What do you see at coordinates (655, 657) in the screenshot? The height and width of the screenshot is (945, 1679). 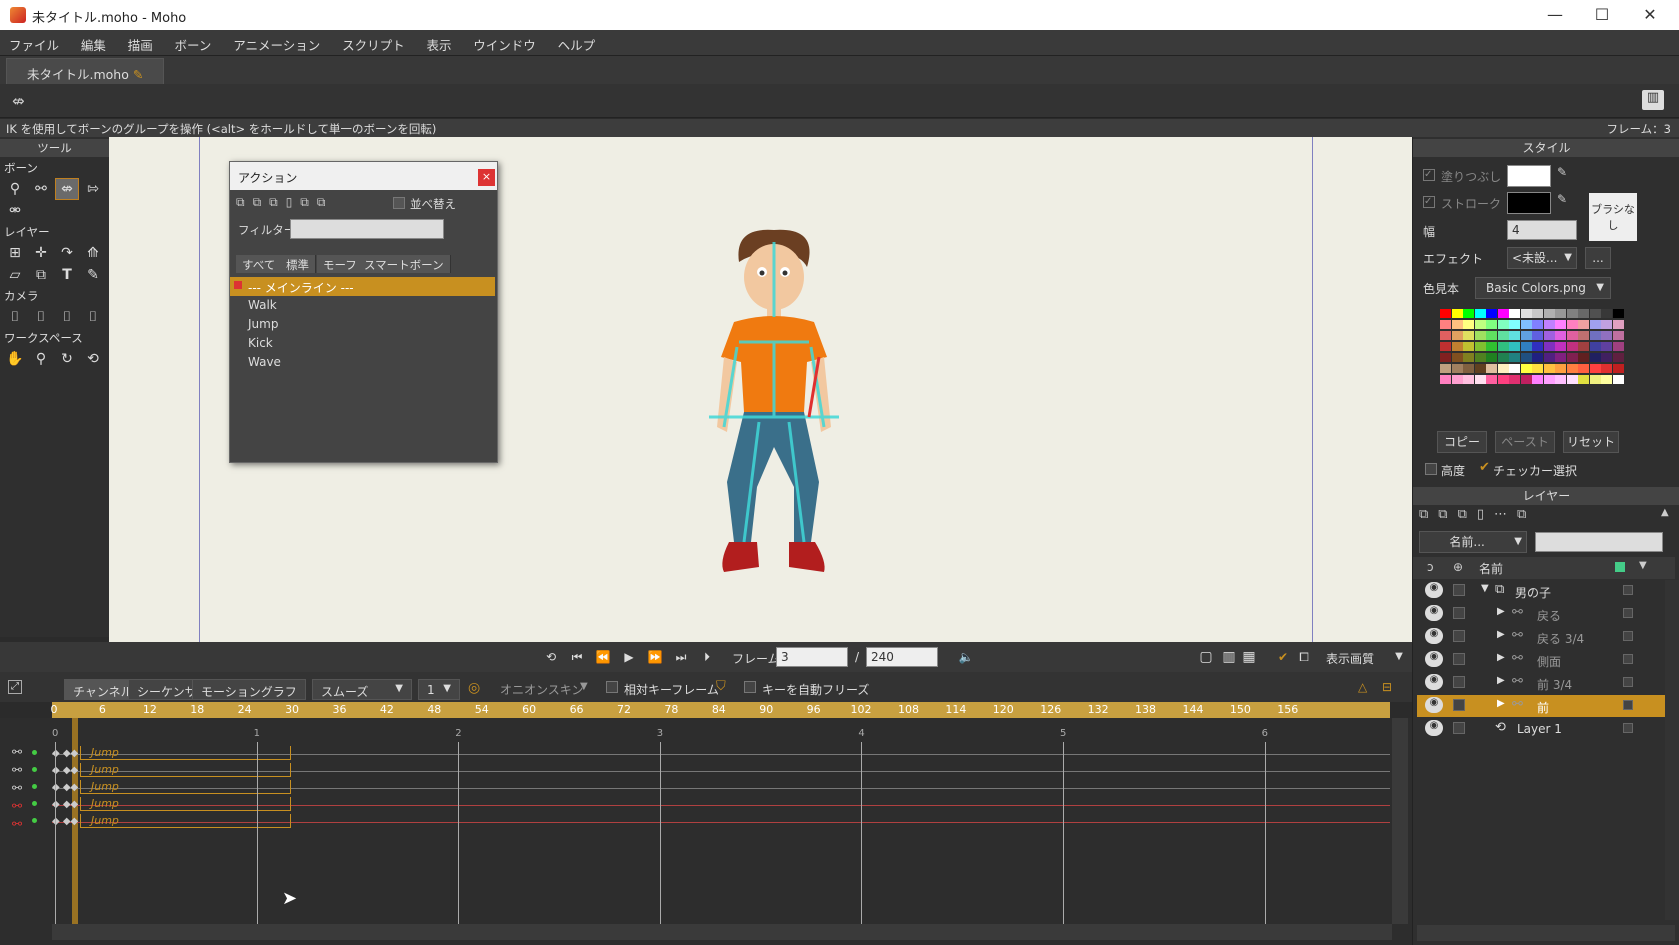 I see `next-key-icon: ⏩` at bounding box center [655, 657].